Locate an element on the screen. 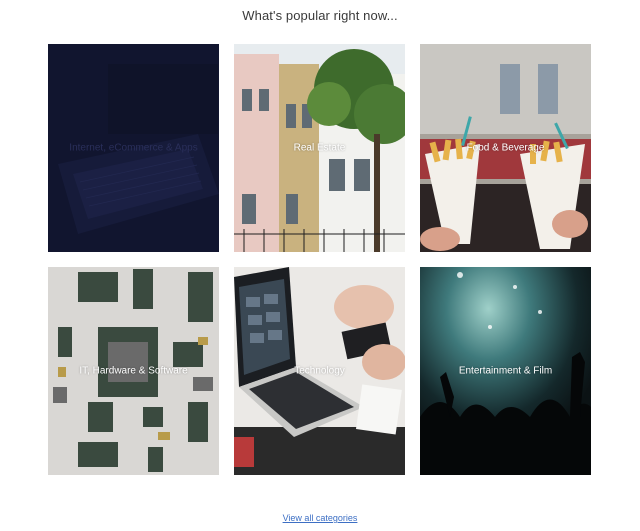  category-label: Internet, eCommerce & Apps is located at coordinates (133, 148).